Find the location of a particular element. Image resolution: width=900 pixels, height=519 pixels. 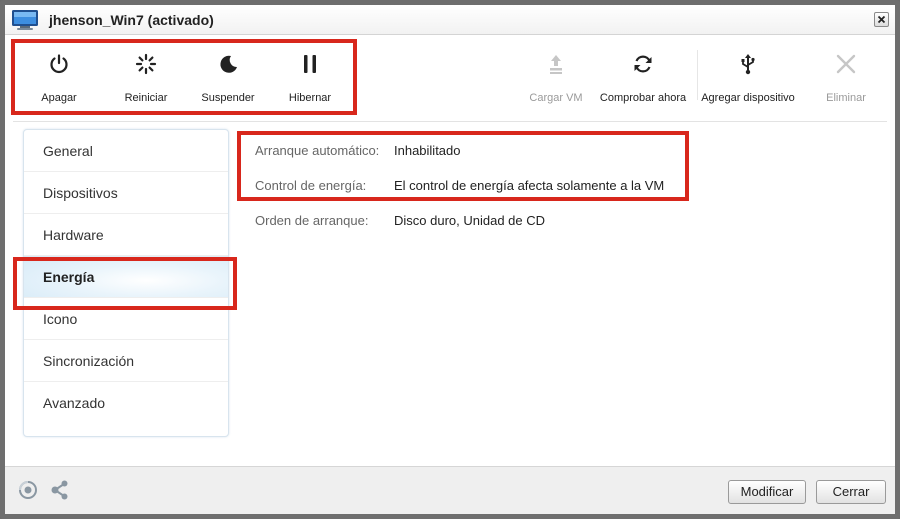

delete-label: Eliminar is located at coordinates (846, 98).